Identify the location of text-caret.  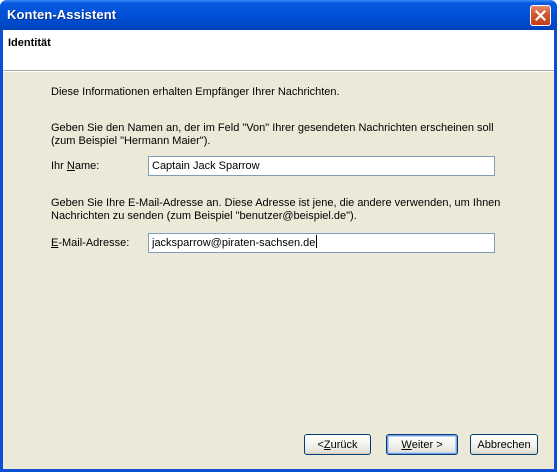
(317, 241).